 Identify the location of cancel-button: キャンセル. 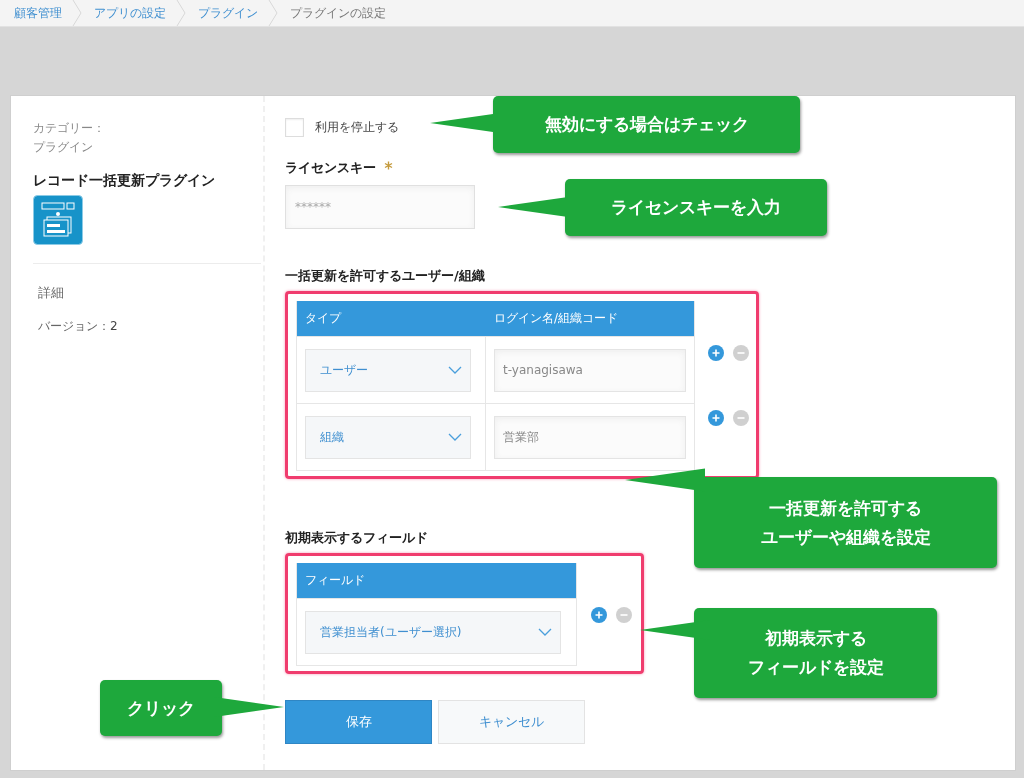
(511, 722).